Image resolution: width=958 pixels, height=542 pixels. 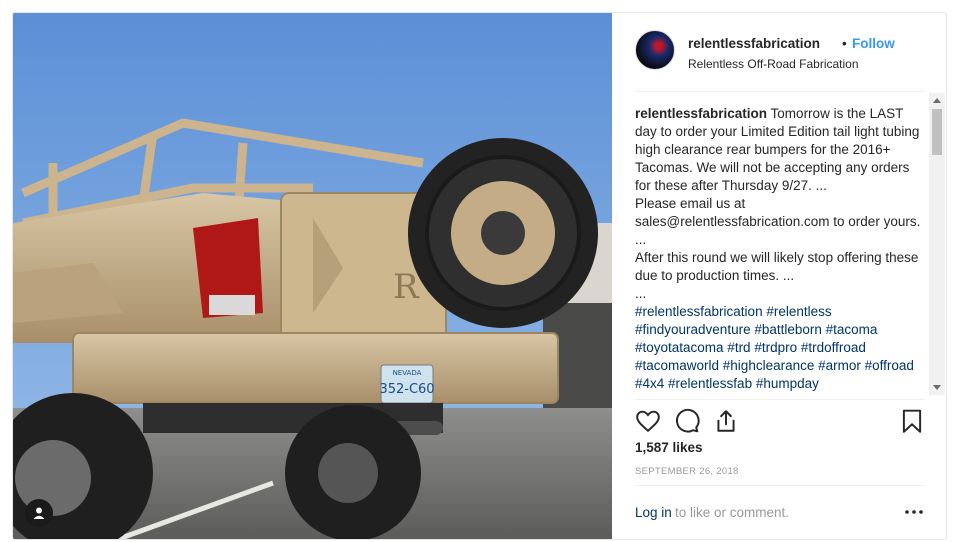 I want to click on avatar, so click(x=655, y=50).